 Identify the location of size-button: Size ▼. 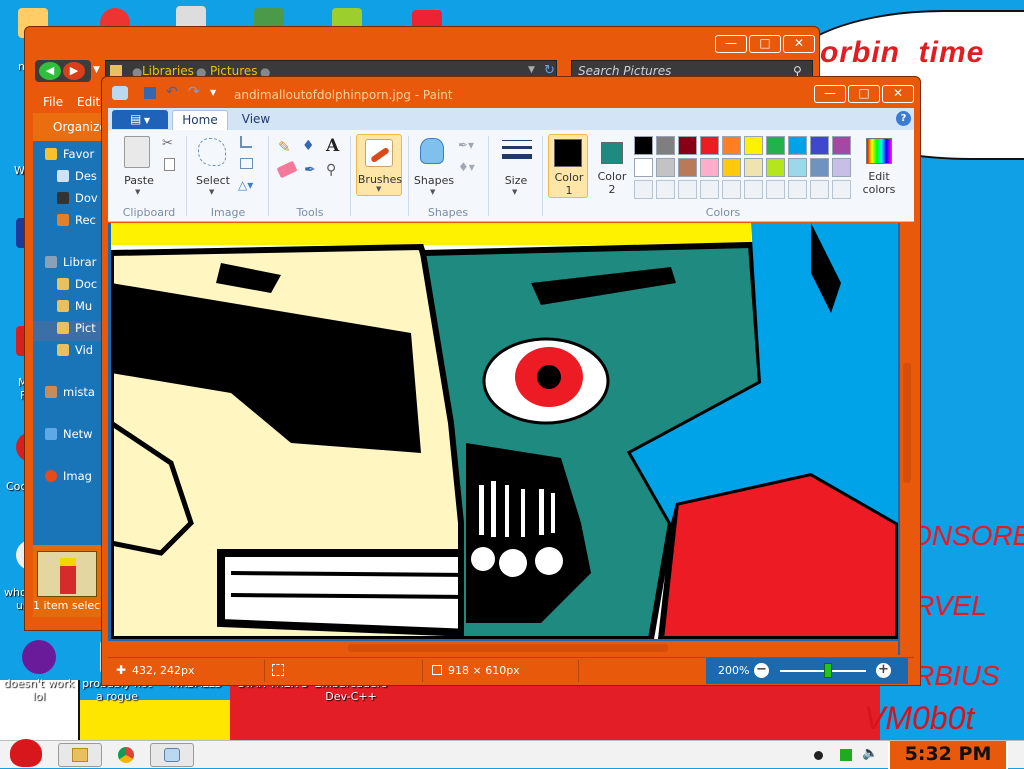
(516, 167).